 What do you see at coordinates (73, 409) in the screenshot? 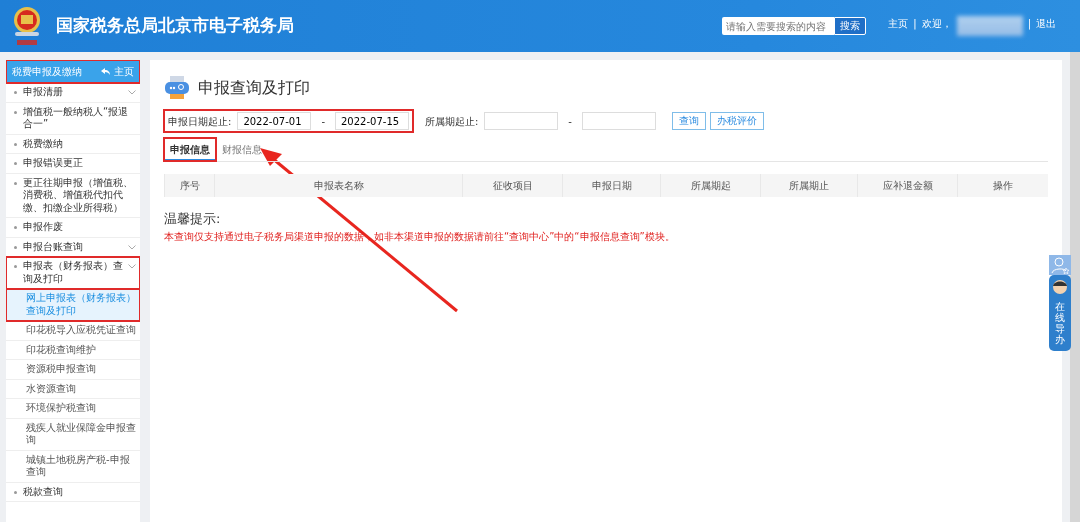
I see `submenu-item: 环境保护税查询` at bounding box center [73, 409].